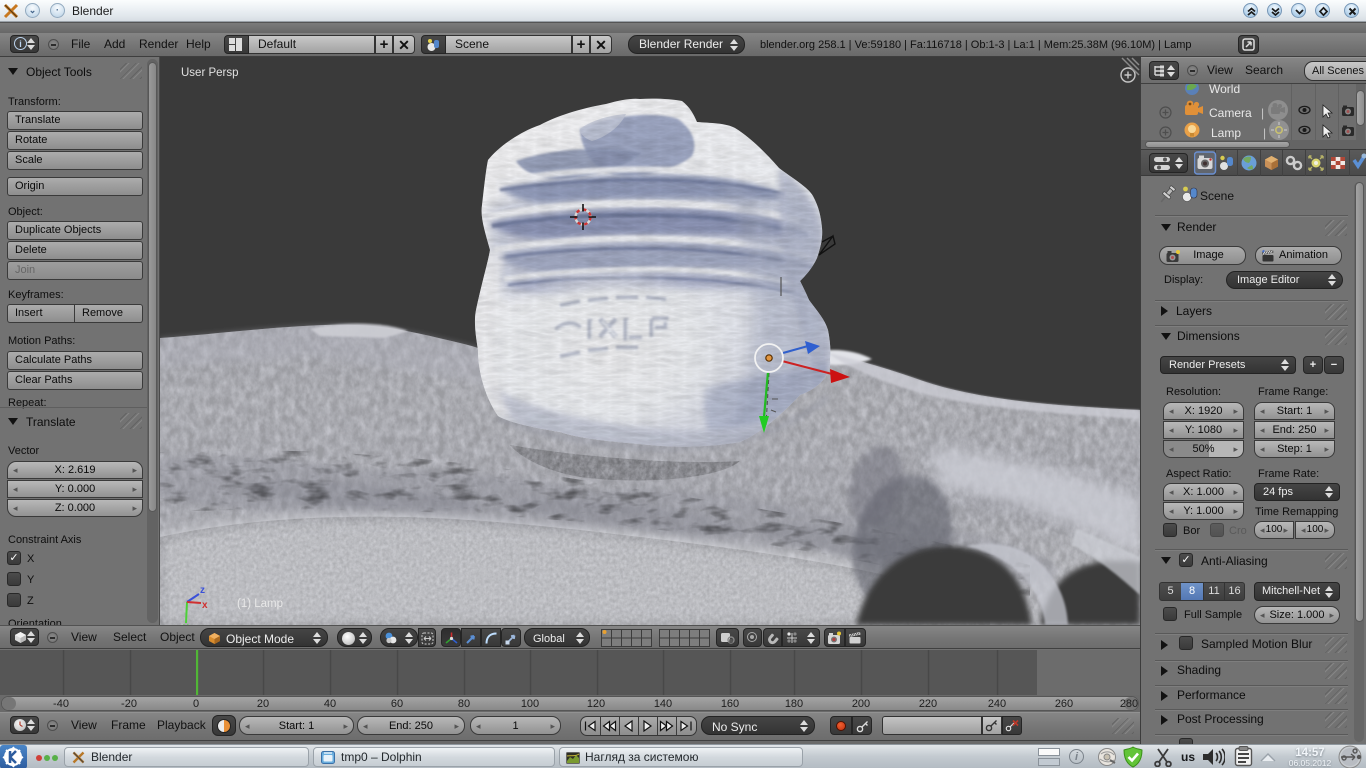 The height and width of the screenshot is (768, 1366). Describe the element at coordinates (1230, 113) in the screenshot. I see `svg-text: Camera` at that location.